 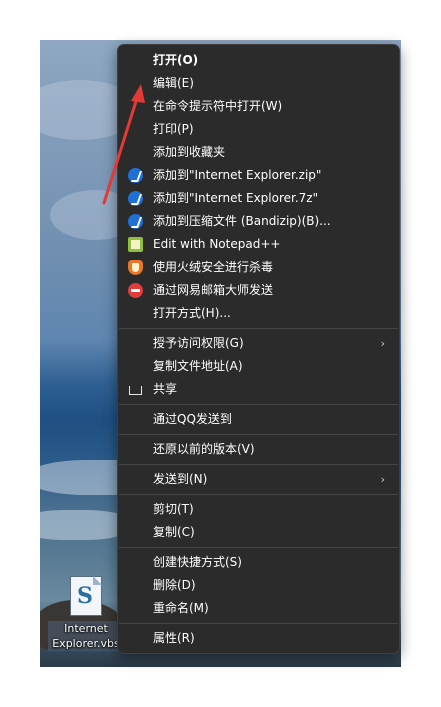 I want to click on menu-item-label: 添加到收藏夹, so click(x=189, y=152).